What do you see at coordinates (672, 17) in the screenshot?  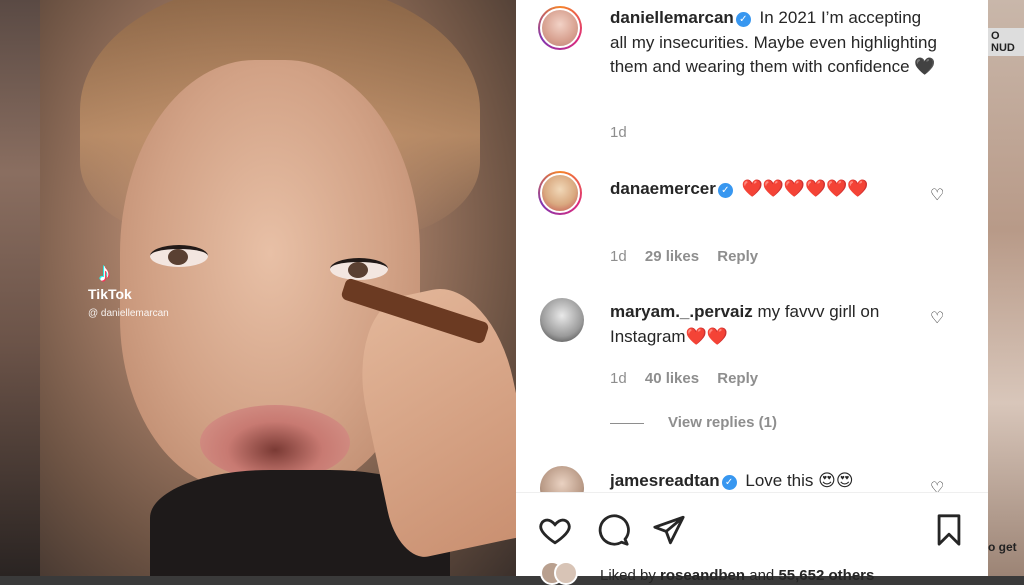 I see `author-username: daniellemarcan` at bounding box center [672, 17].